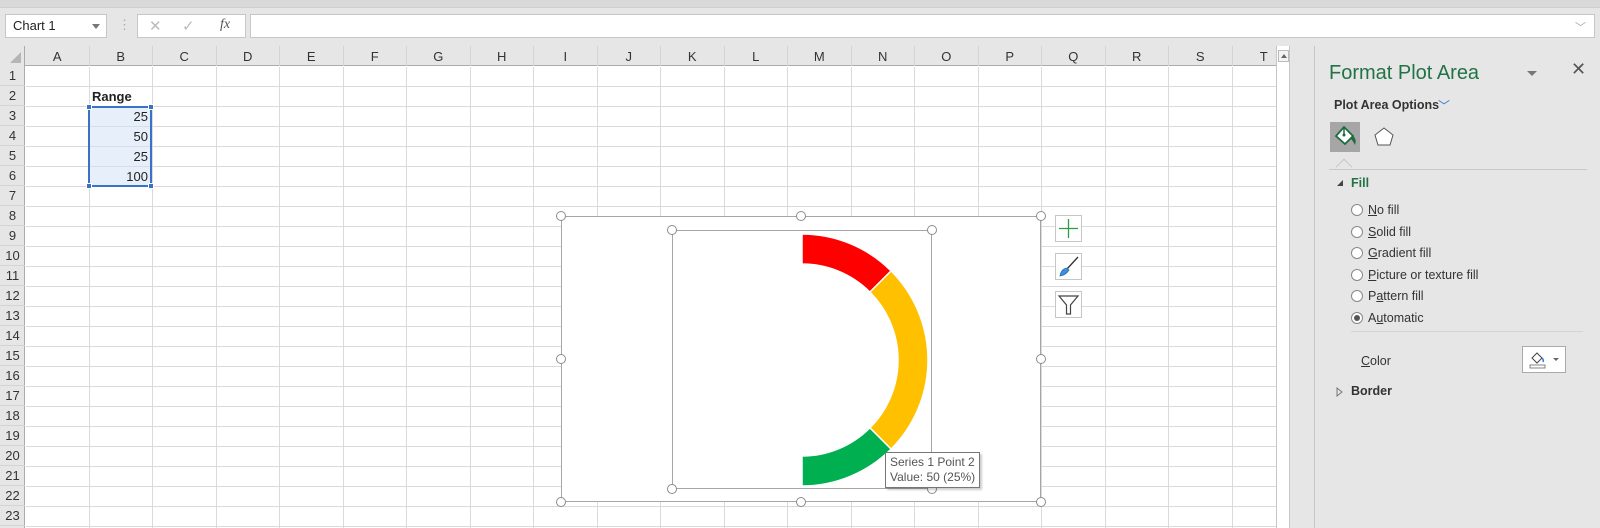 The height and width of the screenshot is (528, 1600). Describe the element at coordinates (56, 26) in the screenshot. I see `name-box: Chart 1` at that location.